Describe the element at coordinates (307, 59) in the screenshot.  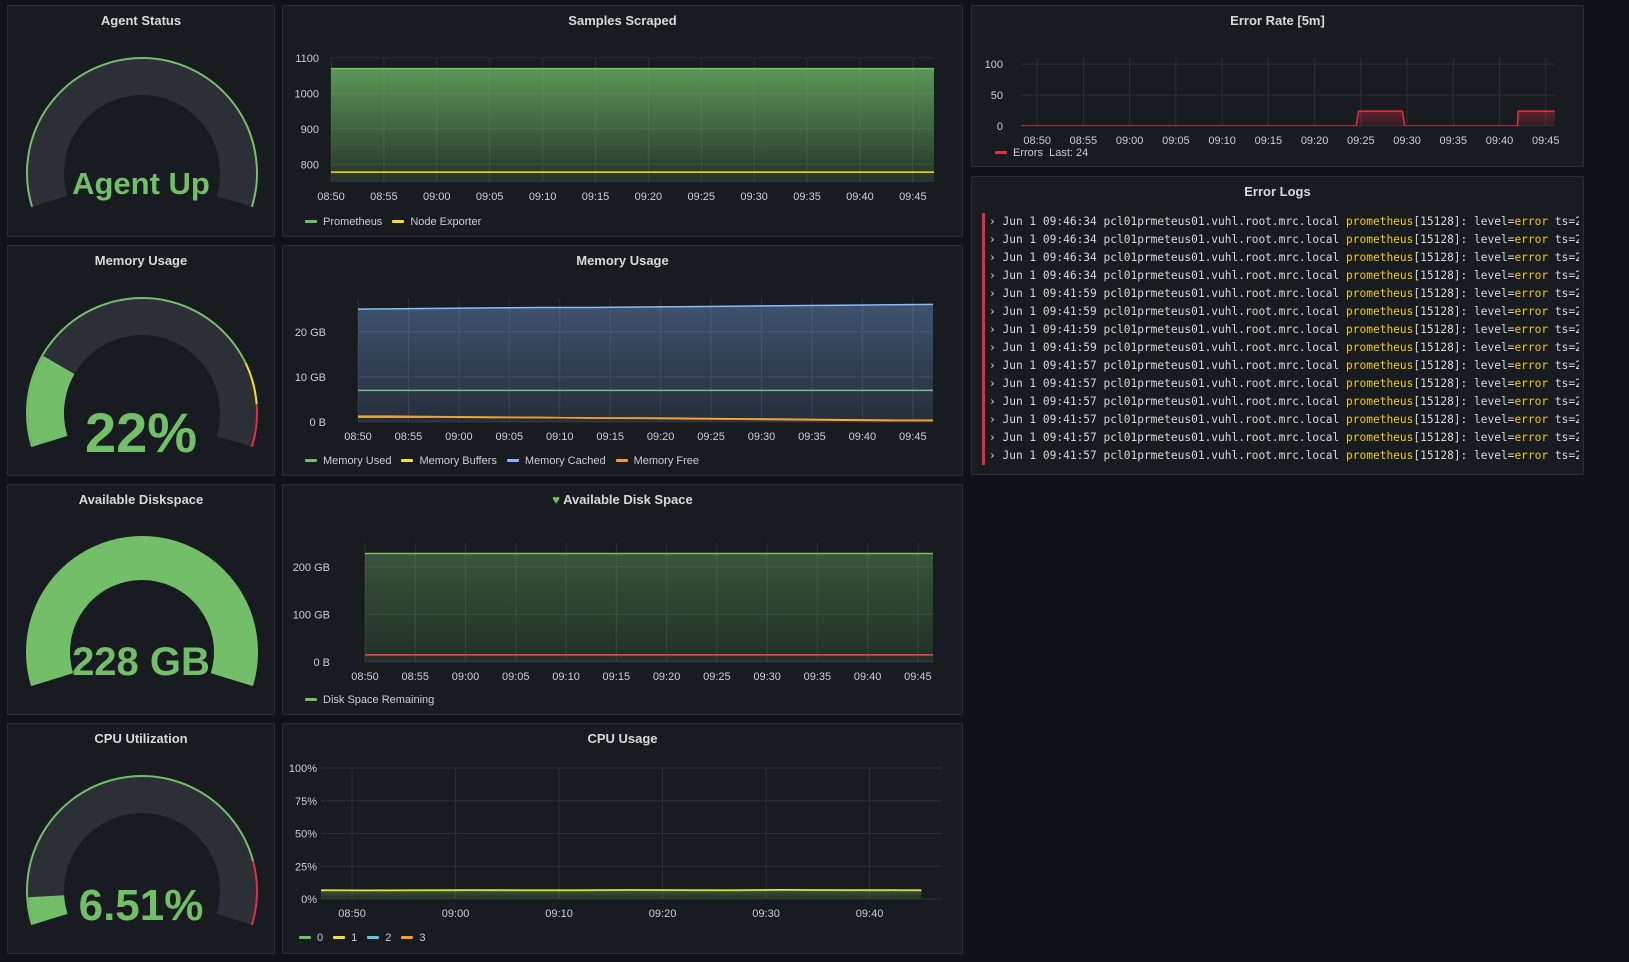
I see `y-tick-label: 1100` at that location.